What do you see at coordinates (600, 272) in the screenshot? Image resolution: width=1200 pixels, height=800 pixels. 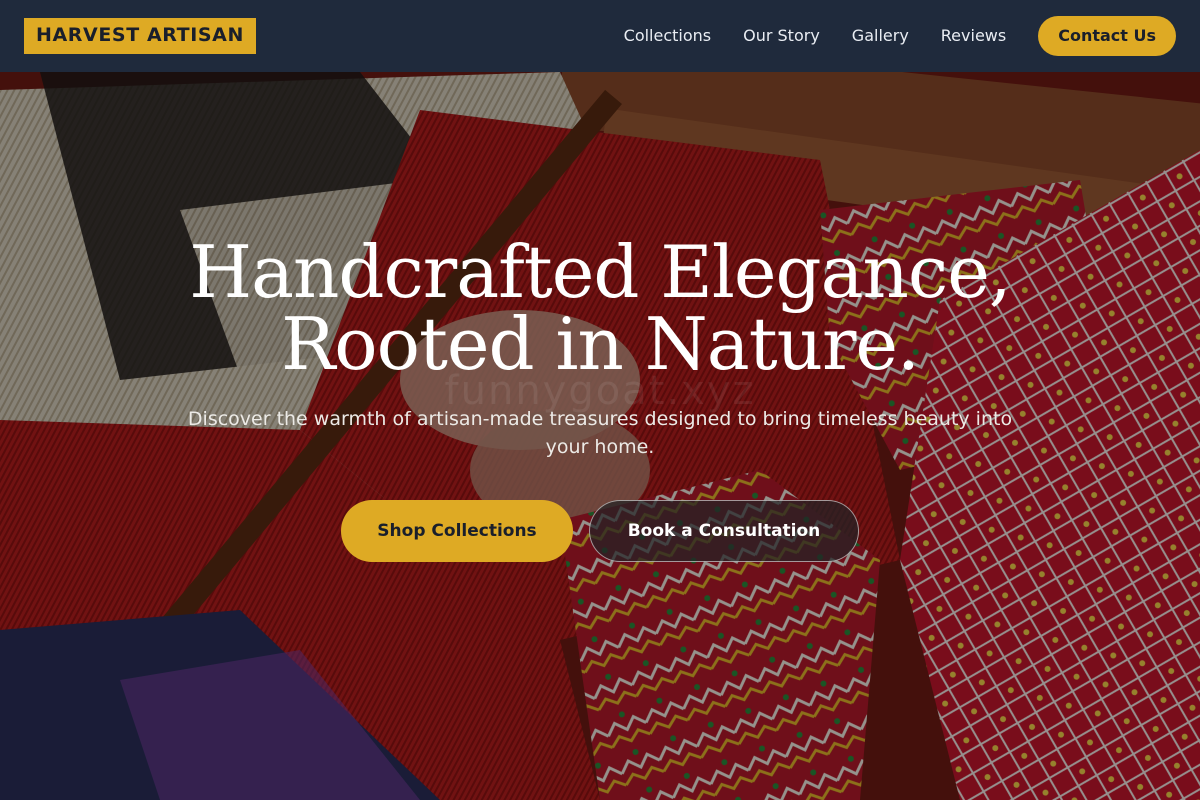 I see `hero-headline-line-1: Handcrafted Elegance,` at bounding box center [600, 272].